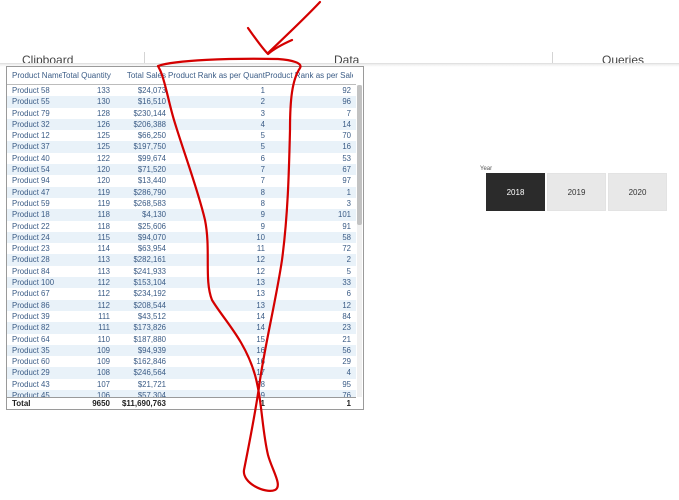 The height and width of the screenshot is (500, 679). I want to click on table-row: Product 43 107 $21,721 18 95, so click(181, 384).